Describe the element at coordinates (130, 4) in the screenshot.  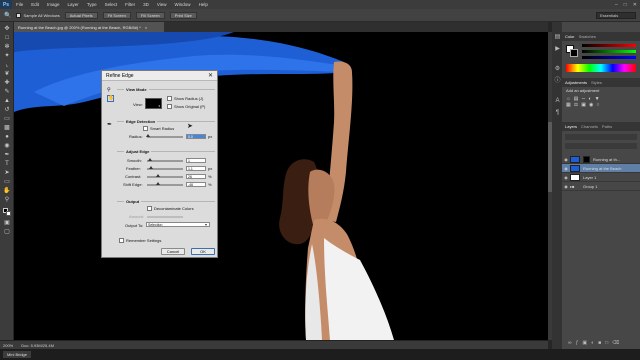
I see `menu-filter: Filter` at that location.